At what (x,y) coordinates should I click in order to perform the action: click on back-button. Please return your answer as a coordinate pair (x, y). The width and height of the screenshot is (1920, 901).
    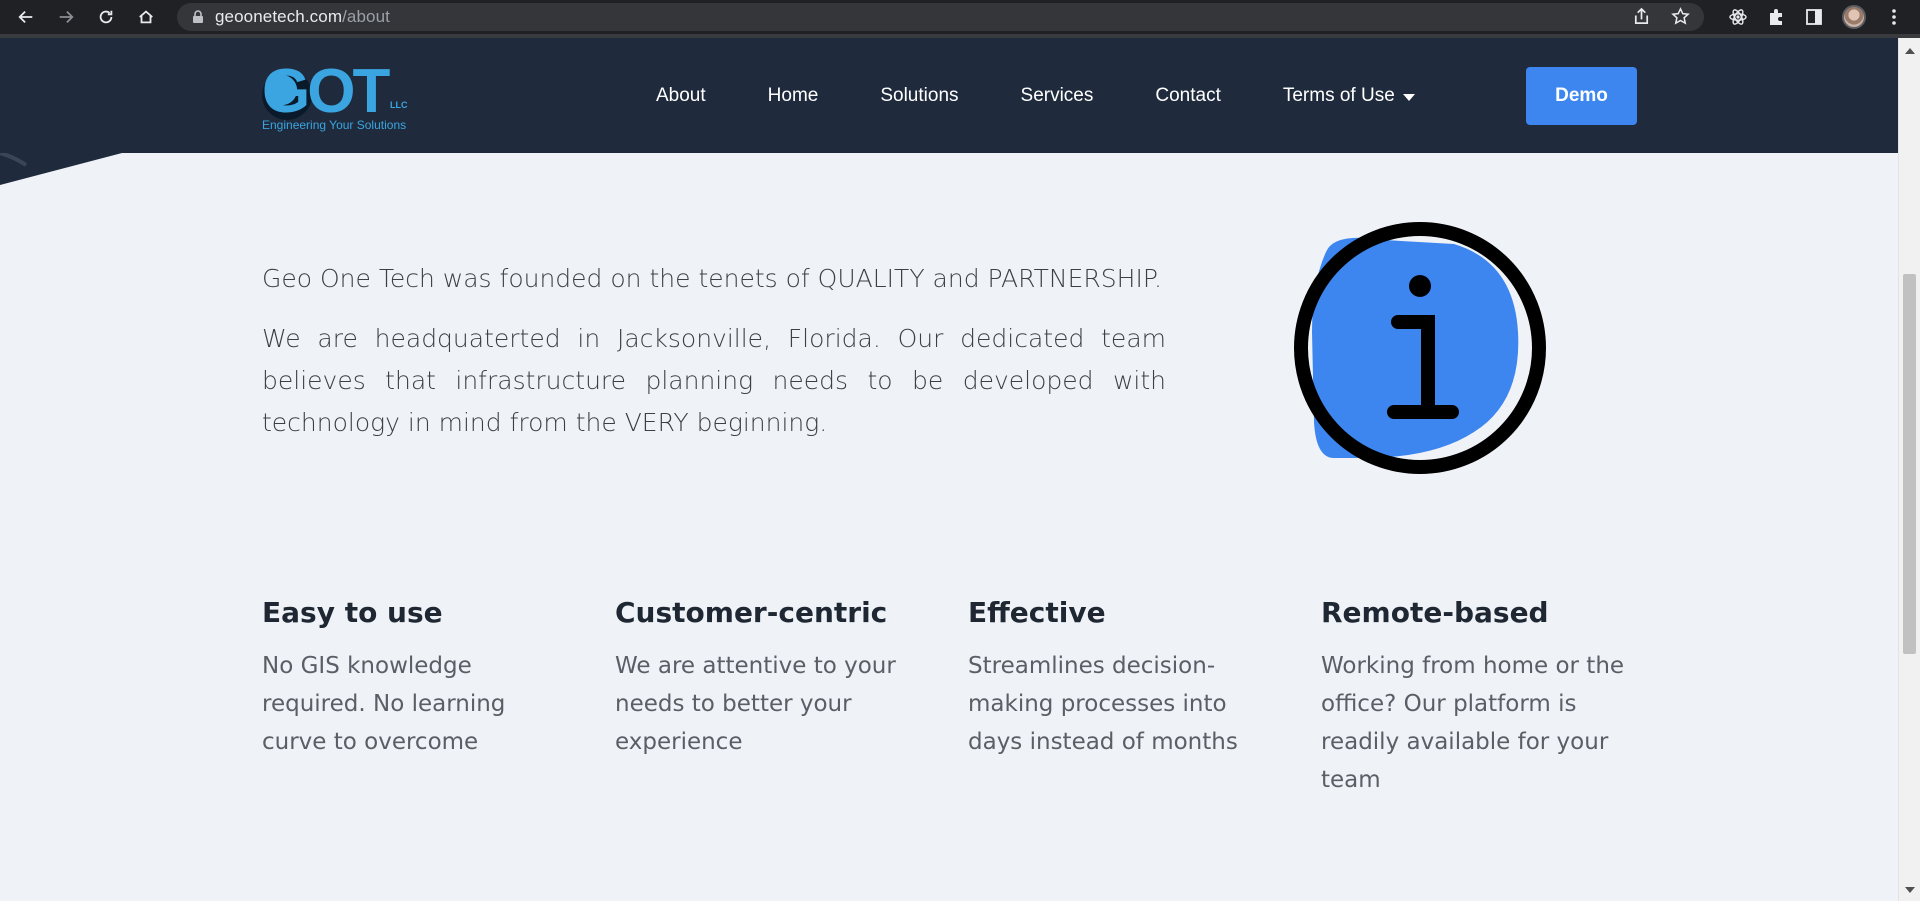
    Looking at the image, I should click on (26, 17).